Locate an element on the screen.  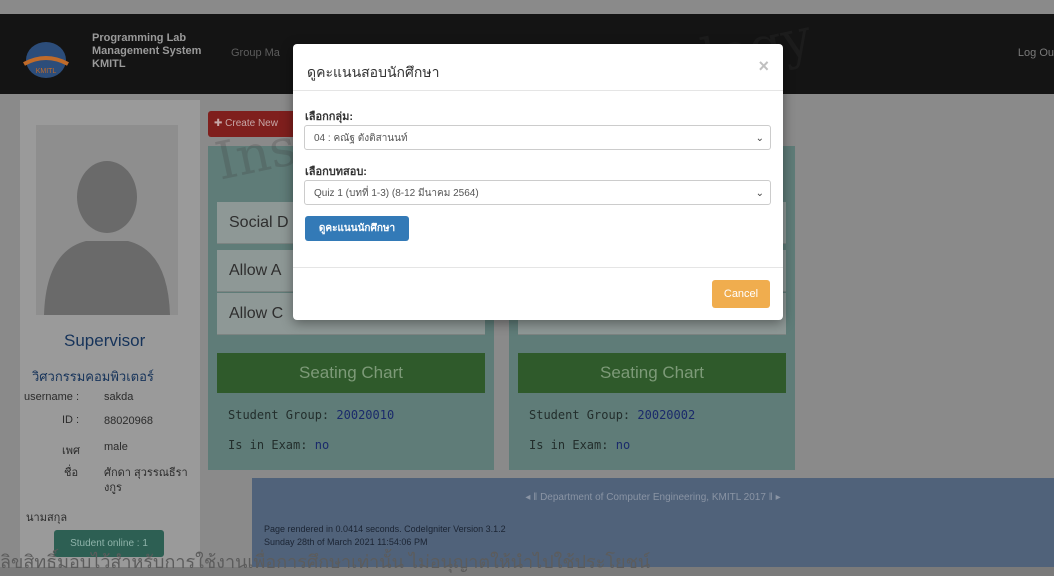
footer-date: Sunday 28th of March 2021 11:54:06 PM is located at coordinates (346, 542).